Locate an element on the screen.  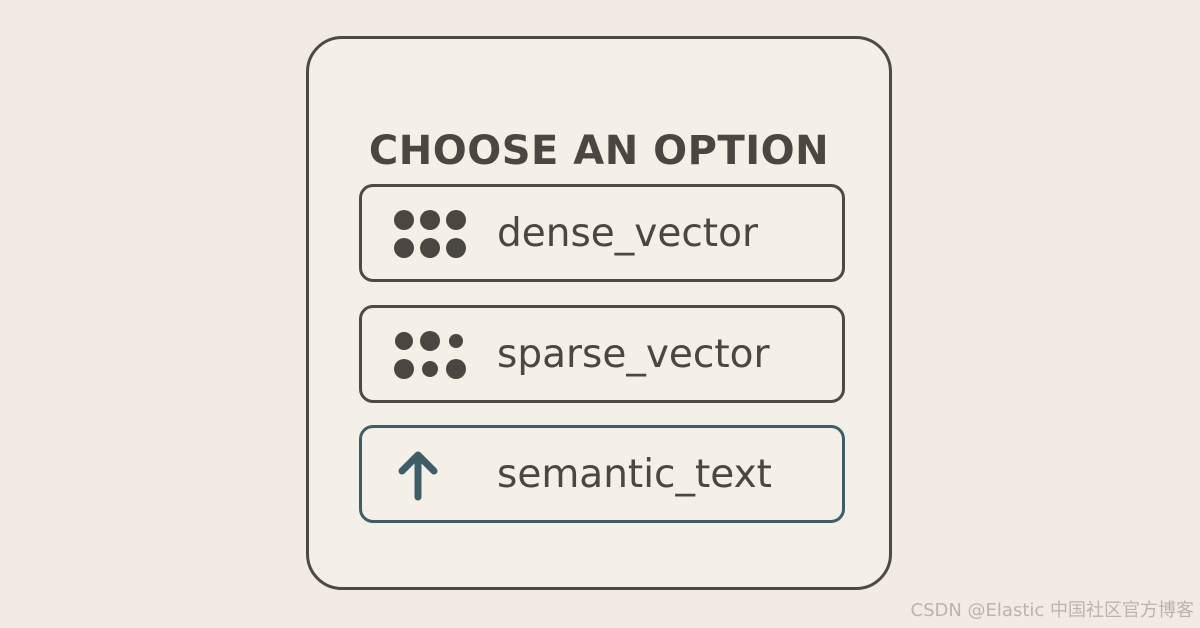
arrow-up-icon is located at coordinates (418, 476).